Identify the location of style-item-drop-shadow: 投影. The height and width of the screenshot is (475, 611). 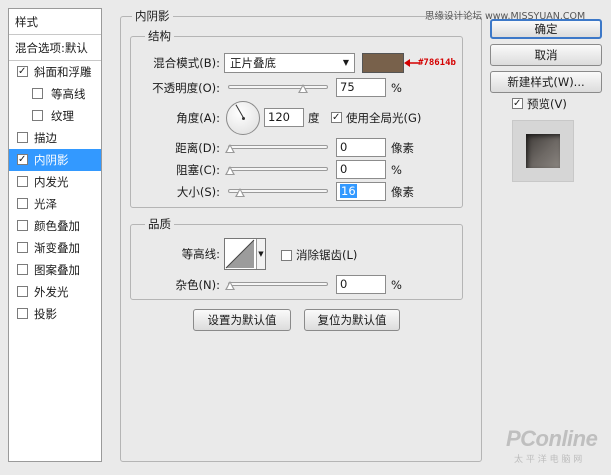
(55, 314).